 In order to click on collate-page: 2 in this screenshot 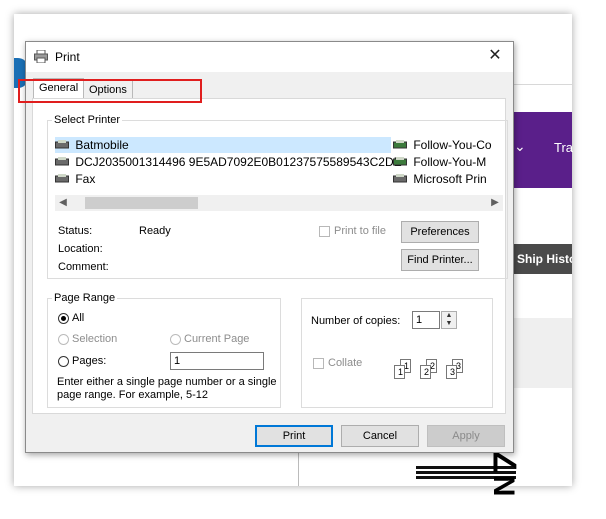, I will do `click(425, 372)`.